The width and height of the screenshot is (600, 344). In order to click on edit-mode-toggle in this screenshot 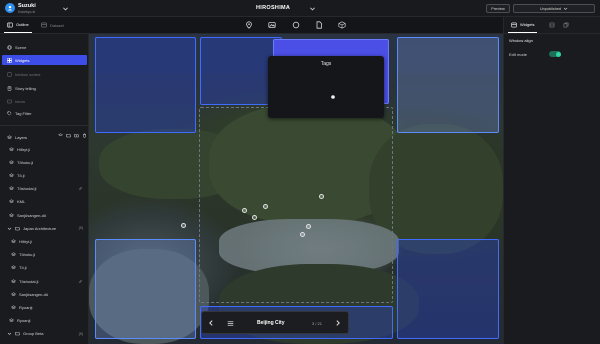, I will do `click(555, 54)`.